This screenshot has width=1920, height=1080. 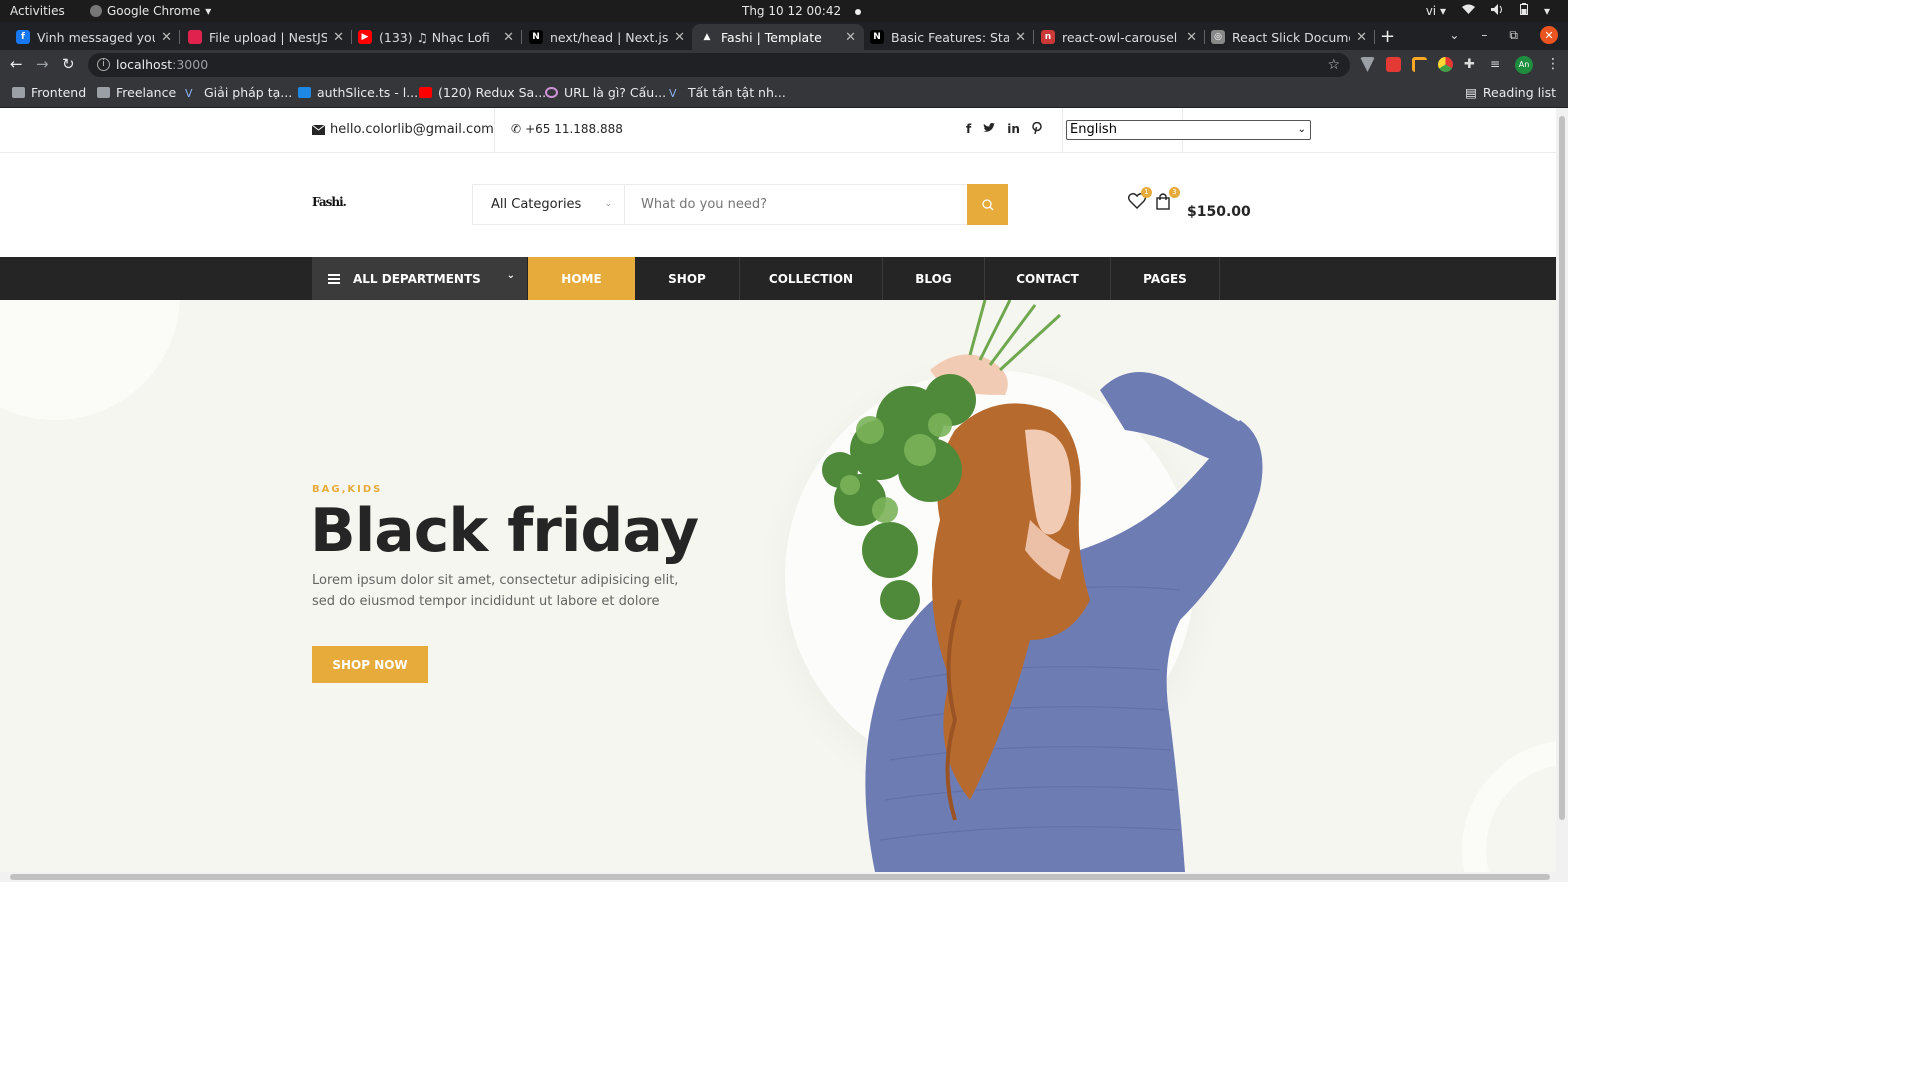 What do you see at coordinates (68, 64) in the screenshot?
I see `reload-button: ↻` at bounding box center [68, 64].